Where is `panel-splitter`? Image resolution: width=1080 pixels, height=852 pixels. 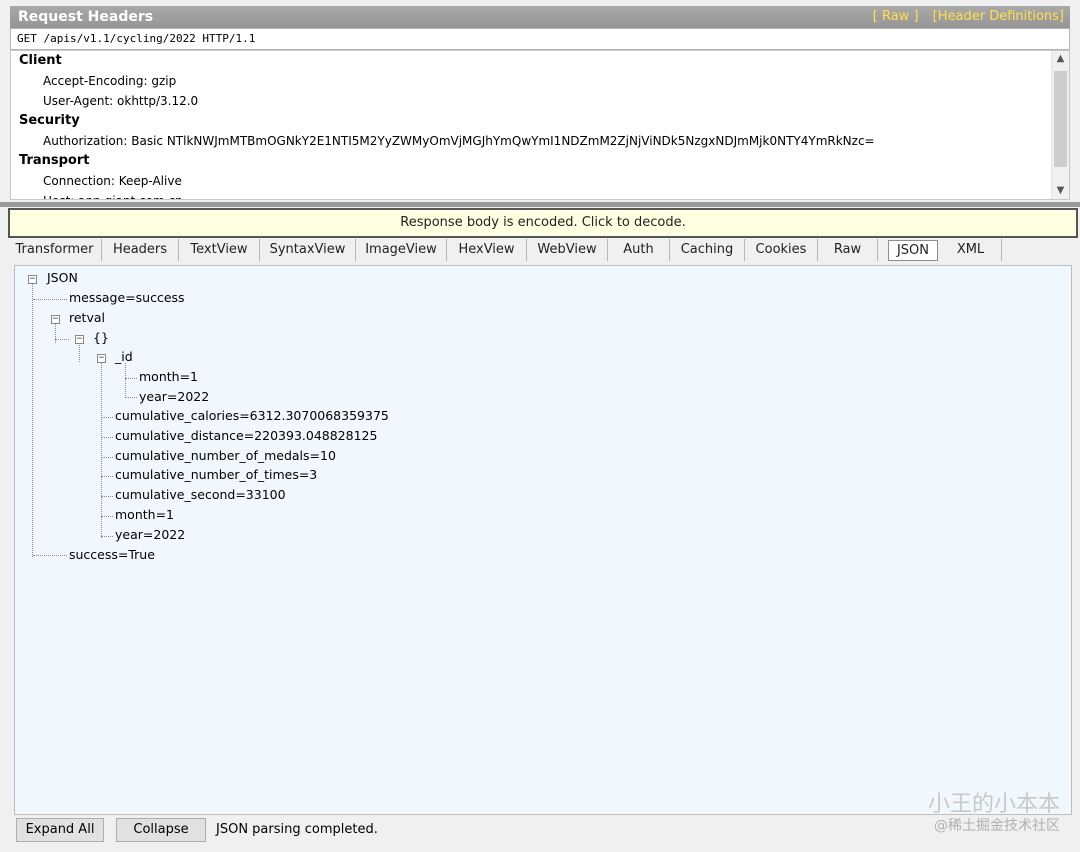
panel-splitter is located at coordinates (540, 204).